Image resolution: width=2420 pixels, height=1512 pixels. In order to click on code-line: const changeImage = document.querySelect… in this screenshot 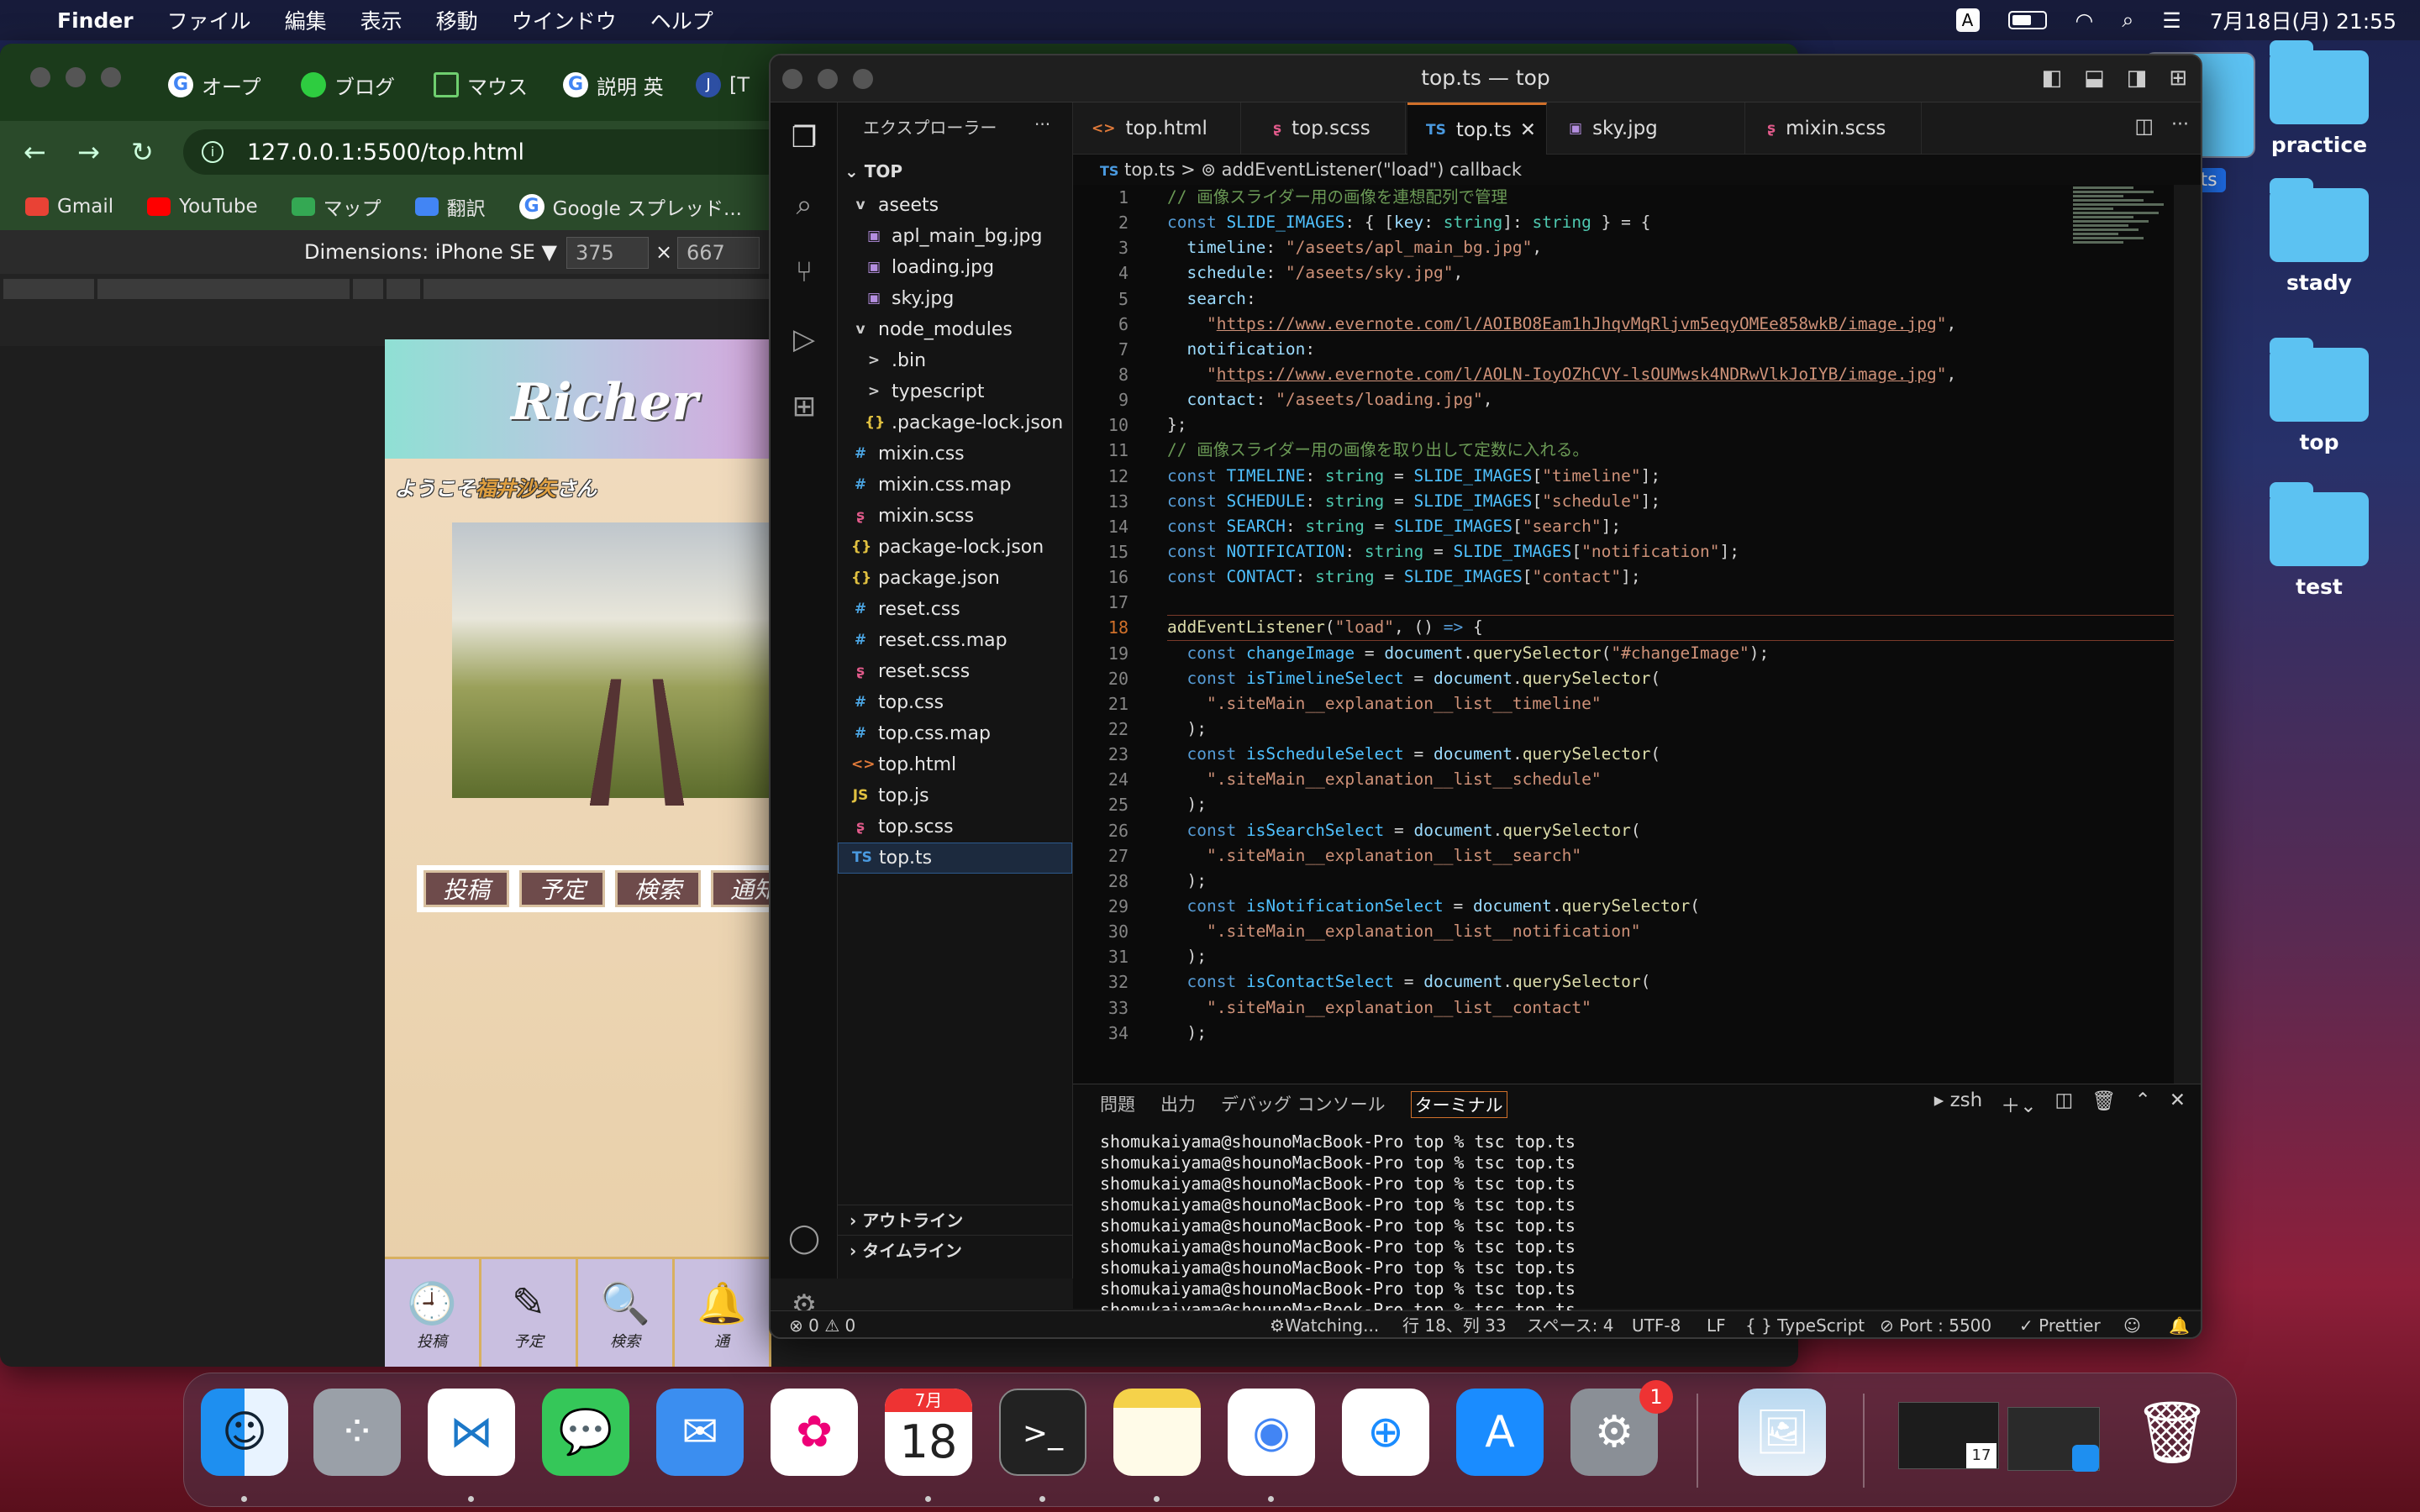, I will do `click(1670, 653)`.